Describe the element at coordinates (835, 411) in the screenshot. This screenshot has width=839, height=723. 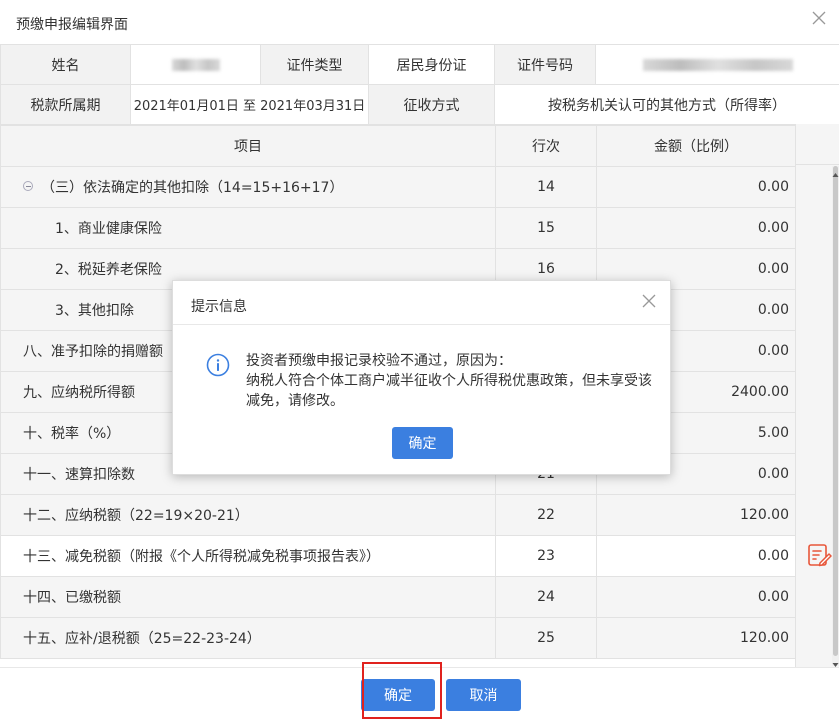
I see `grid-scrollbar-thumb` at that location.